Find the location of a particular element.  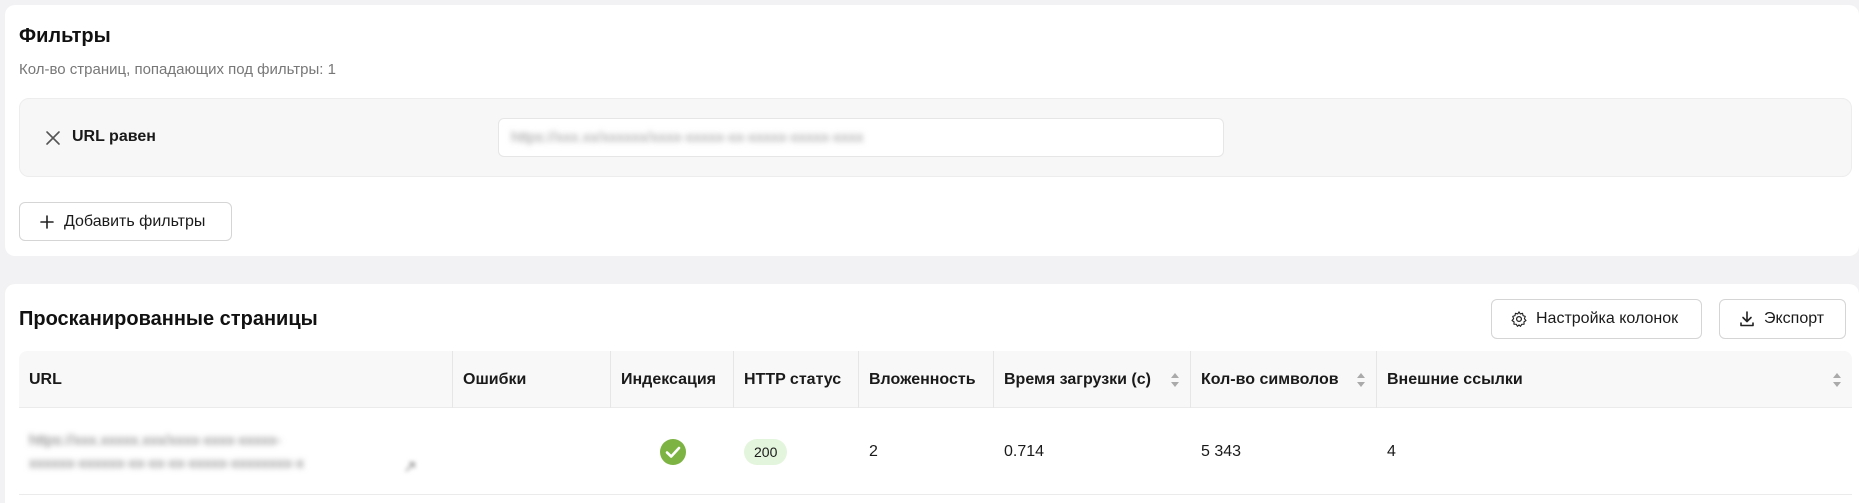

column-header-label: Внешние ссылки is located at coordinates (1455, 379).